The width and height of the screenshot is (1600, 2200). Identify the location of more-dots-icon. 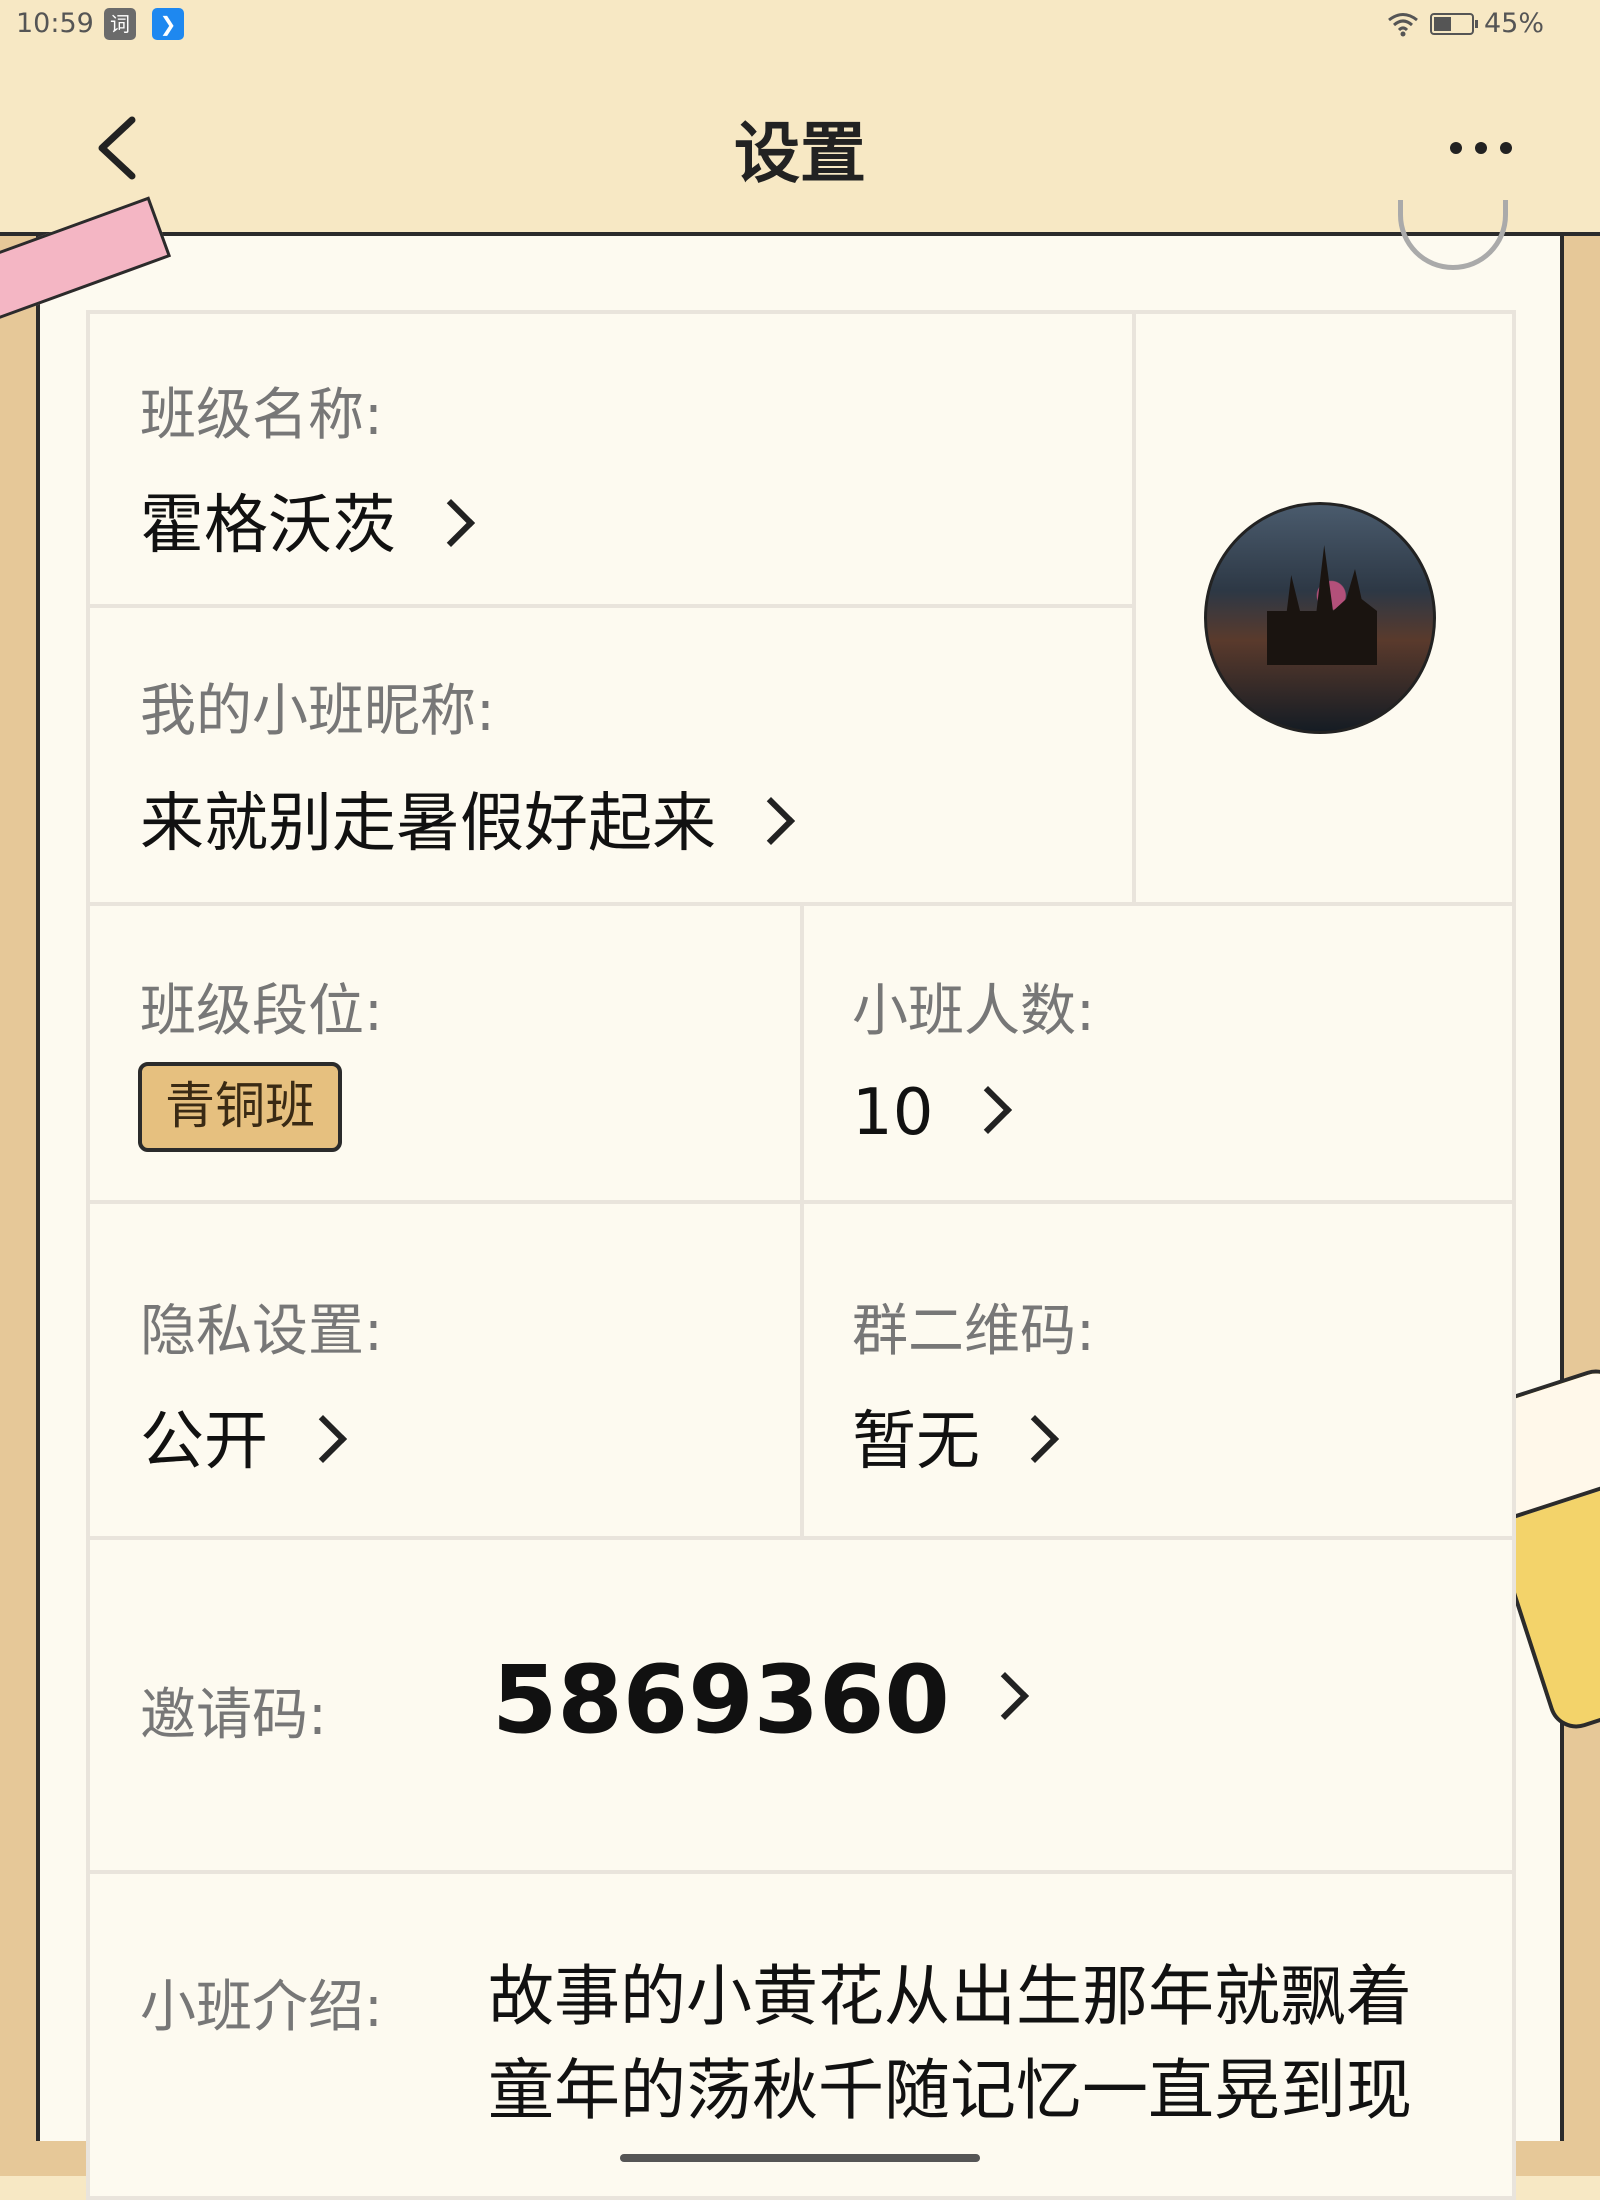
(1481, 148).